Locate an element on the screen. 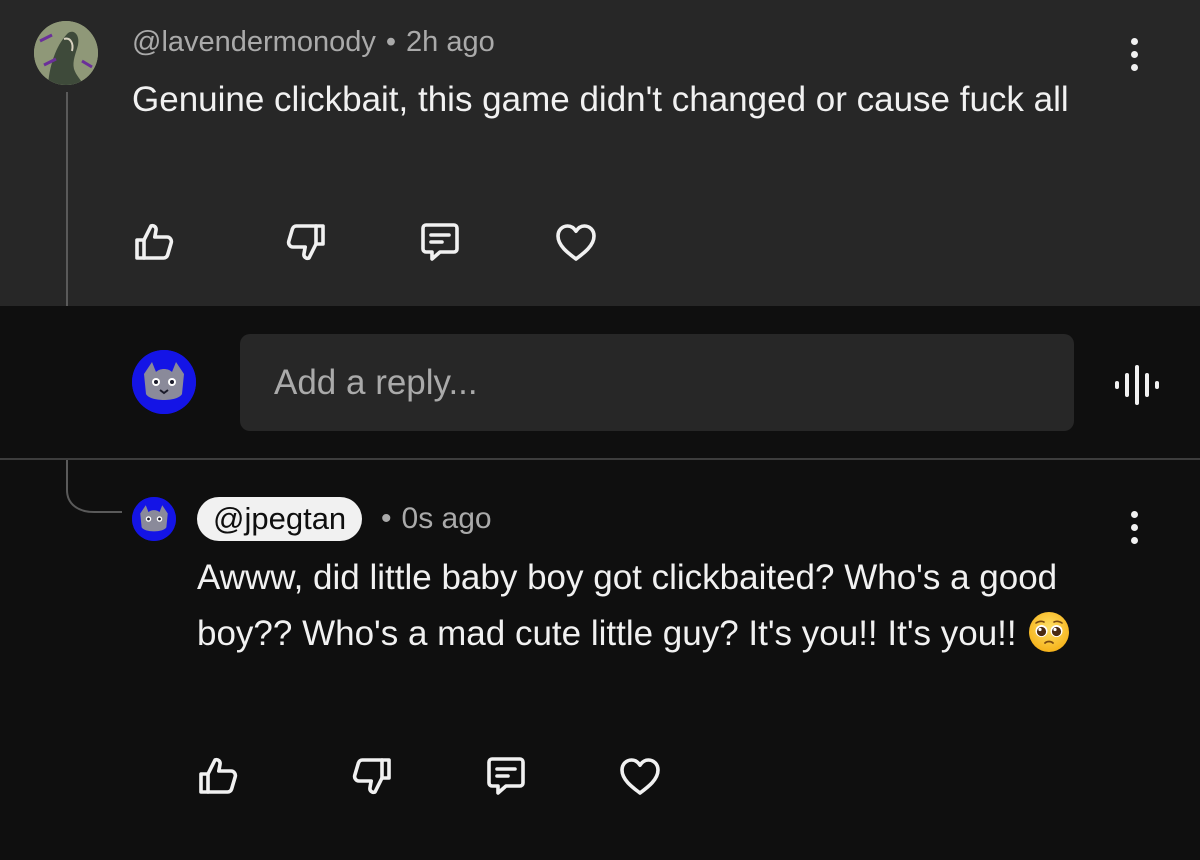 This screenshot has height=860, width=1200. comment-meta: @lavendermonody • 2h ago is located at coordinates (313, 42).